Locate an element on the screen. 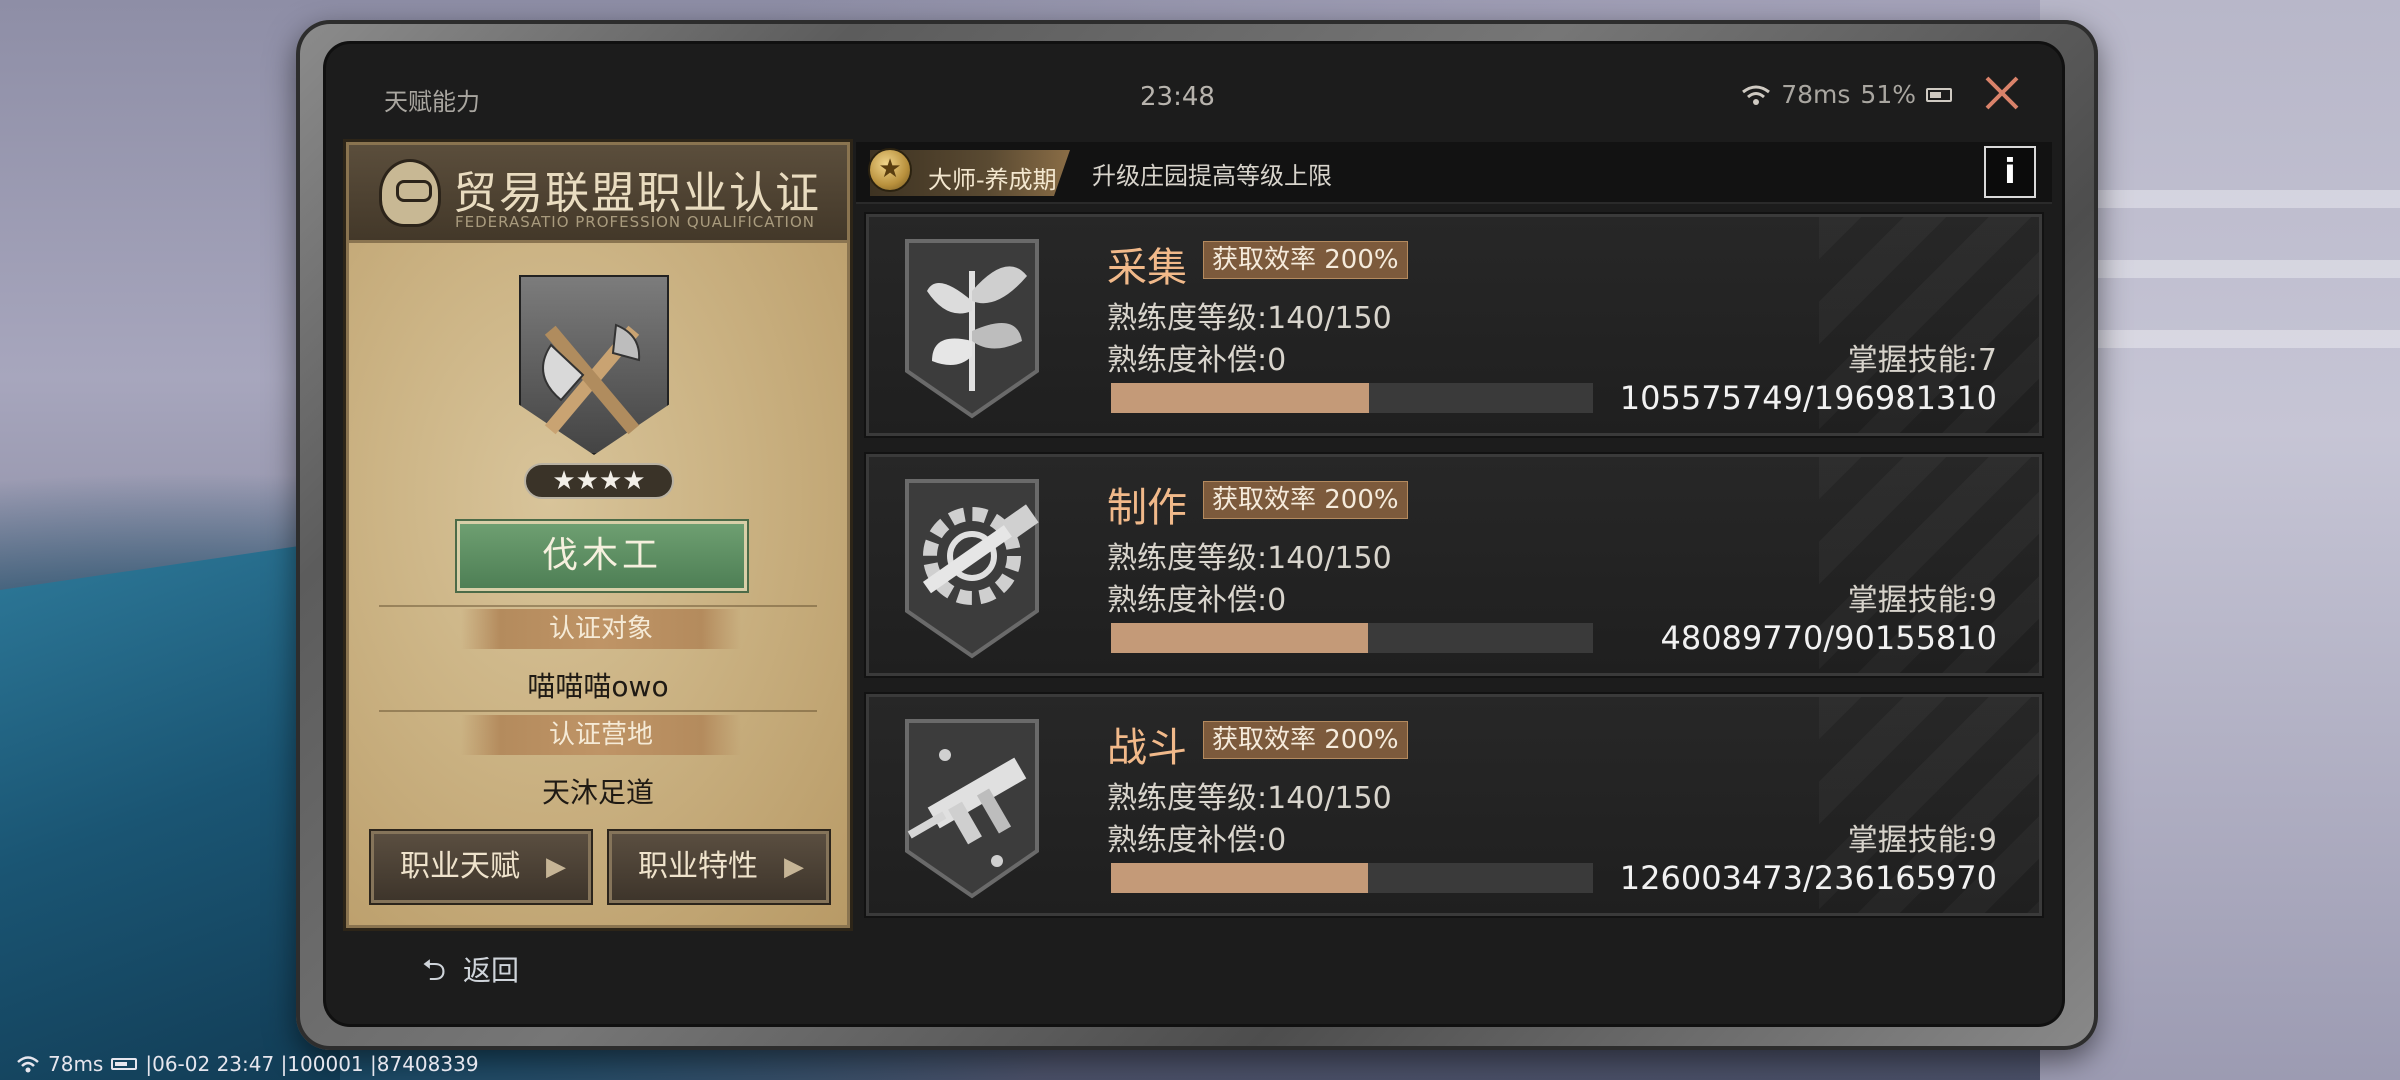  job-name-plate: 伐木工 is located at coordinates (602, 556).